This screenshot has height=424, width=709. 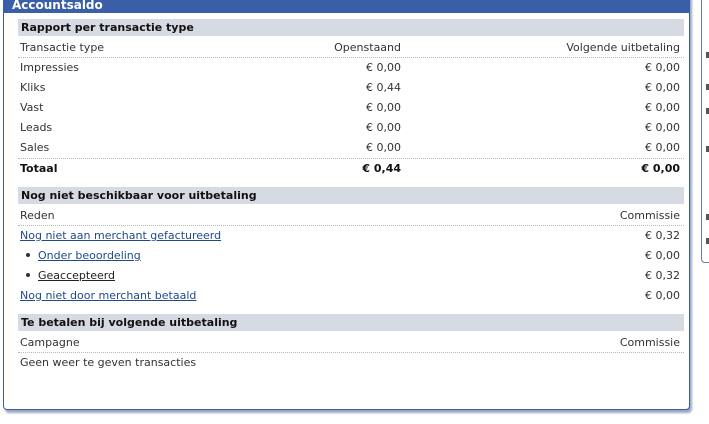 What do you see at coordinates (108, 295) in the screenshot?
I see `link-not-paid: Nog niet door merchant betaald` at bounding box center [108, 295].